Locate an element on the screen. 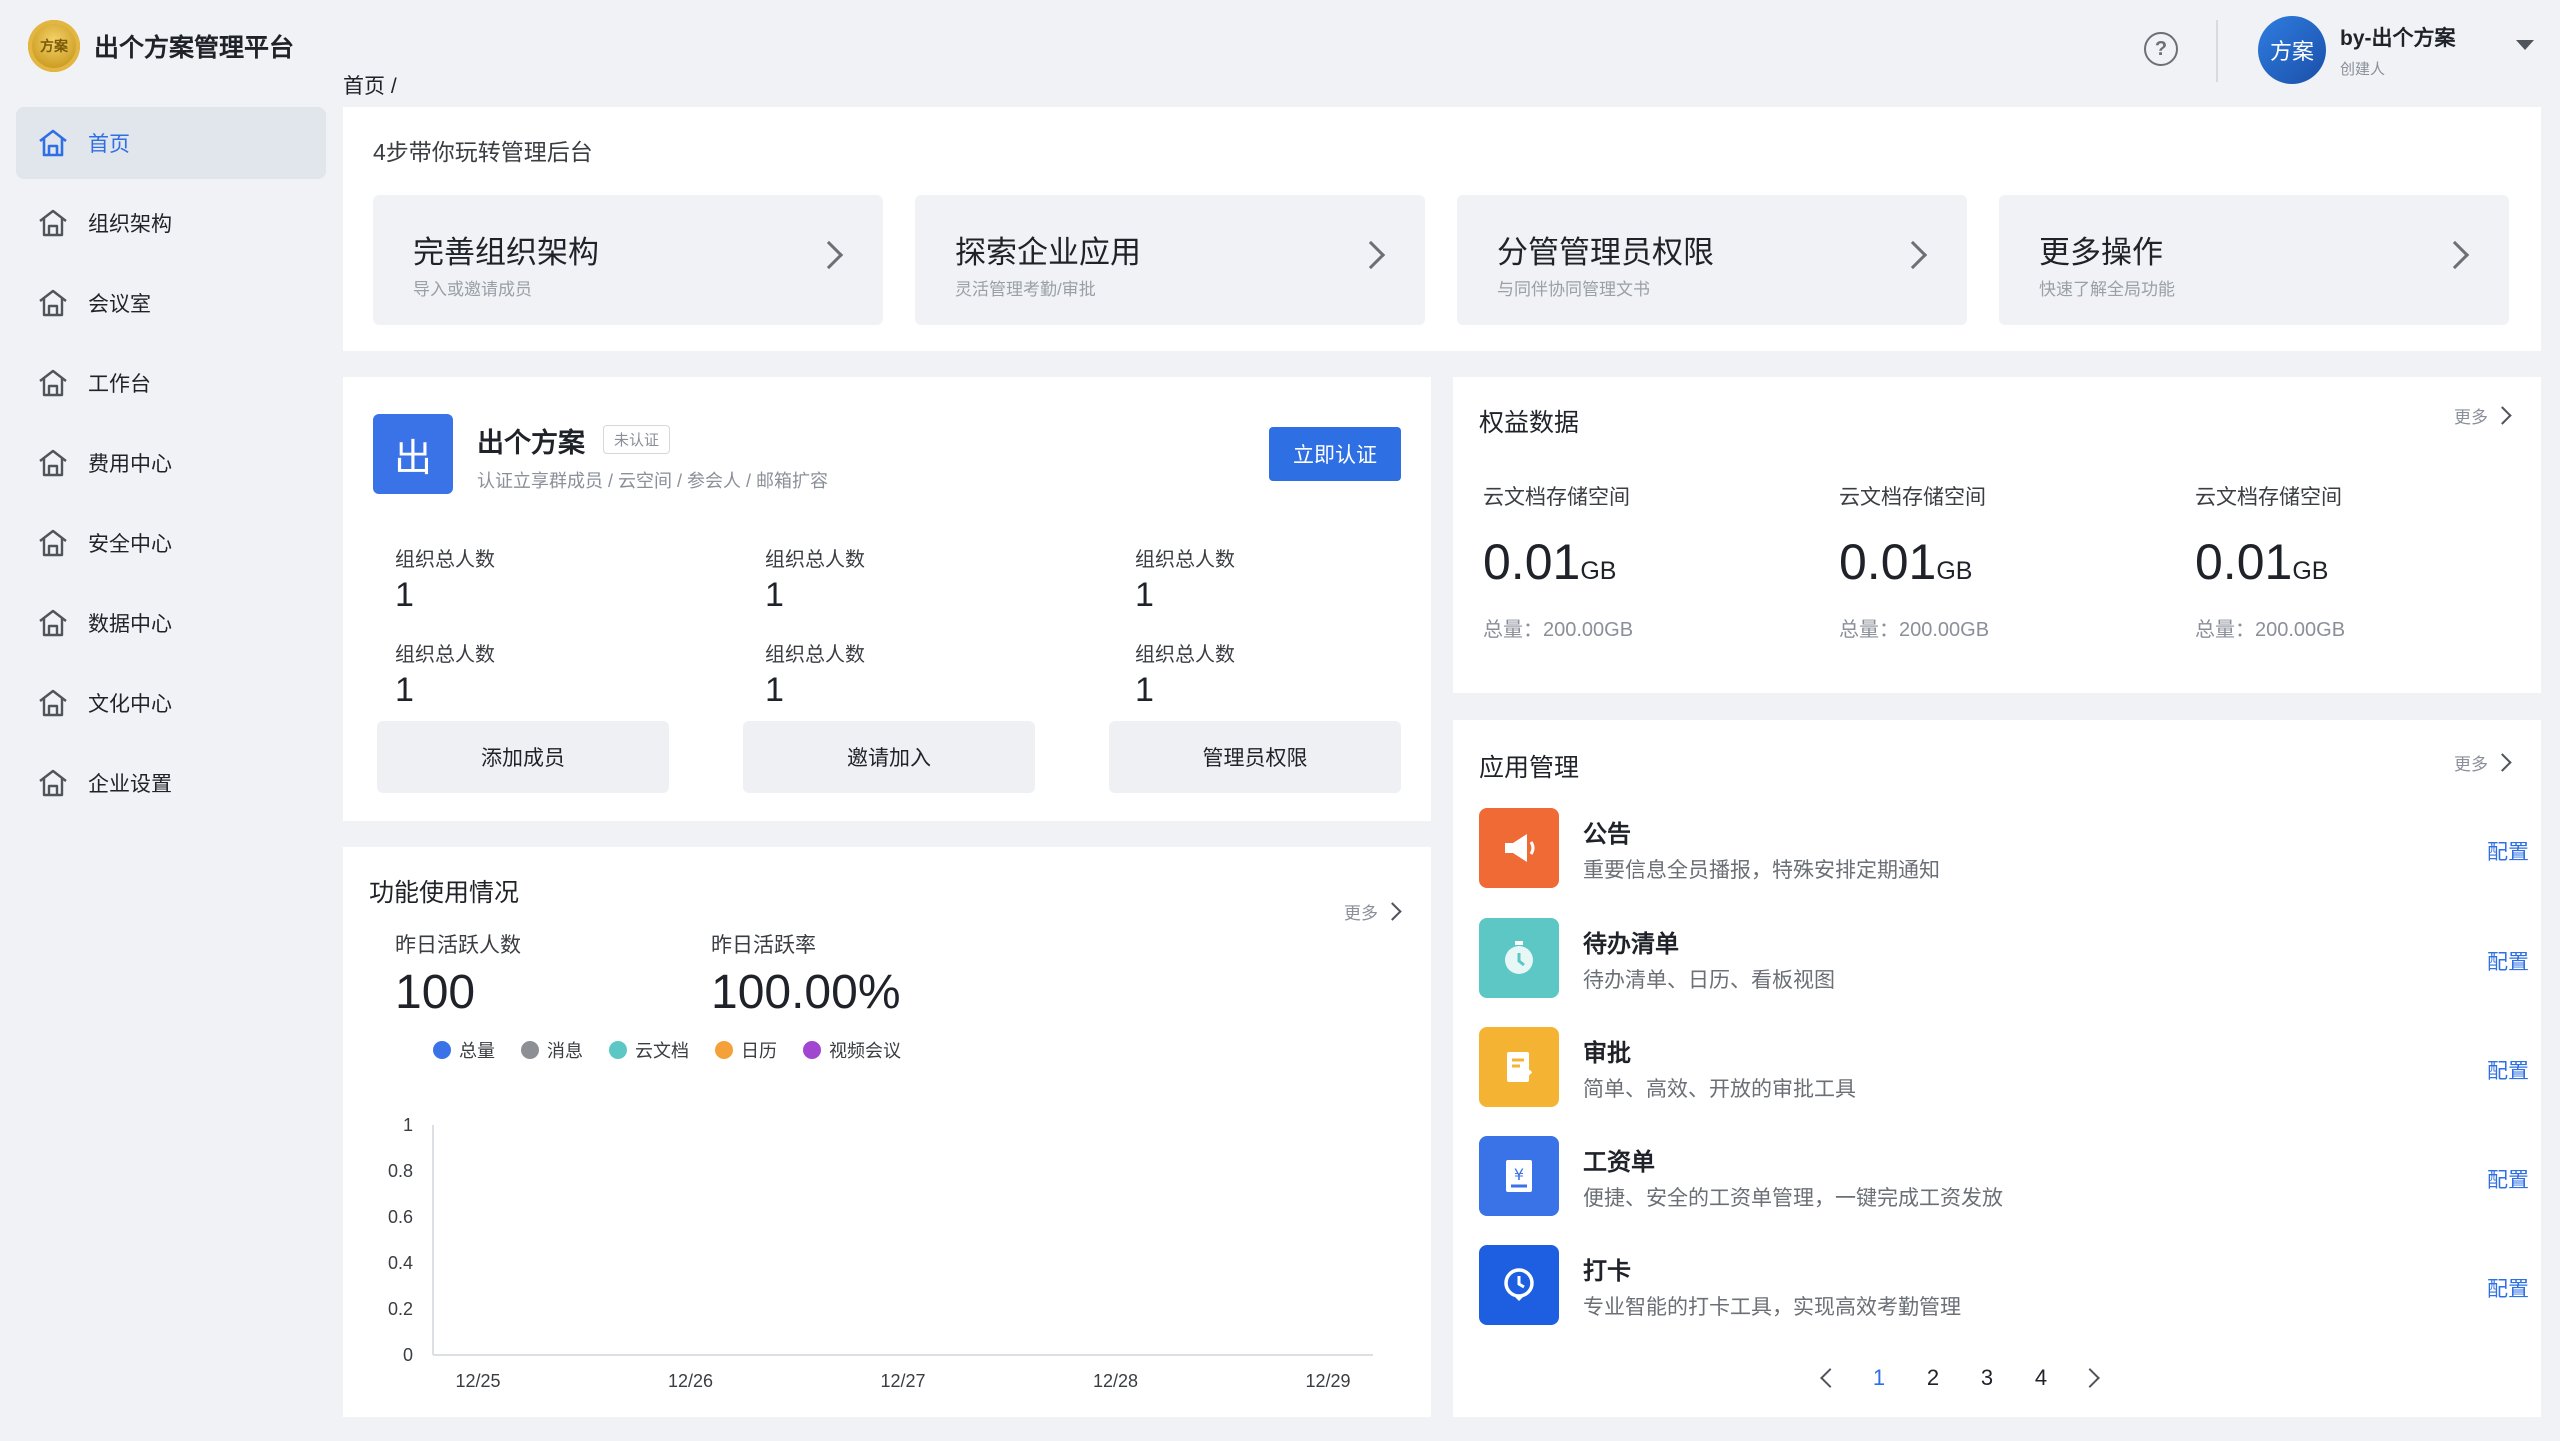 This screenshot has width=2560, height=1441. admin-permissions-button: 管理员权限 is located at coordinates (1255, 757).